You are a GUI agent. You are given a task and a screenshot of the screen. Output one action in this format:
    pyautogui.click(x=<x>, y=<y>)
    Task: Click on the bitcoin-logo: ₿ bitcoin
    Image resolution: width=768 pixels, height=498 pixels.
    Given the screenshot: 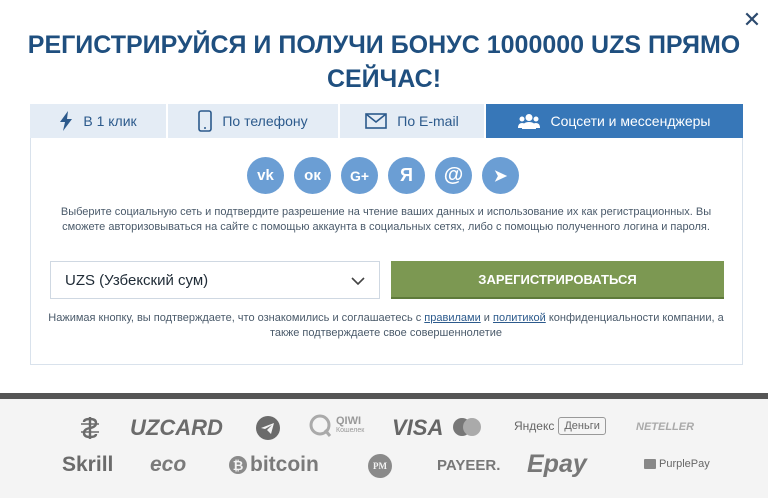 What is the action you would take?
    pyautogui.click(x=273, y=465)
    